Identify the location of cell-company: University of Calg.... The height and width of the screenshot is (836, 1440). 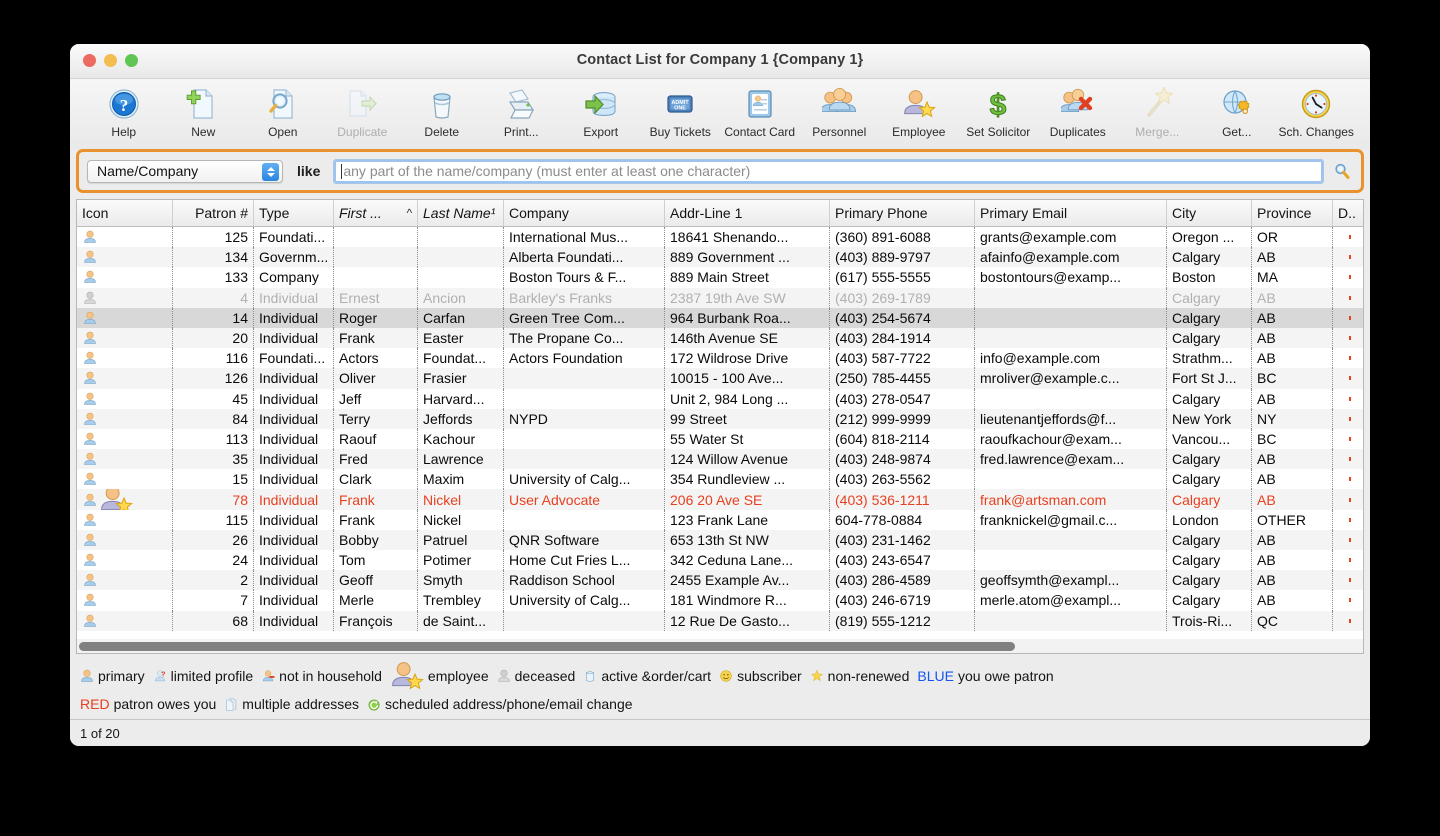
(584, 600).